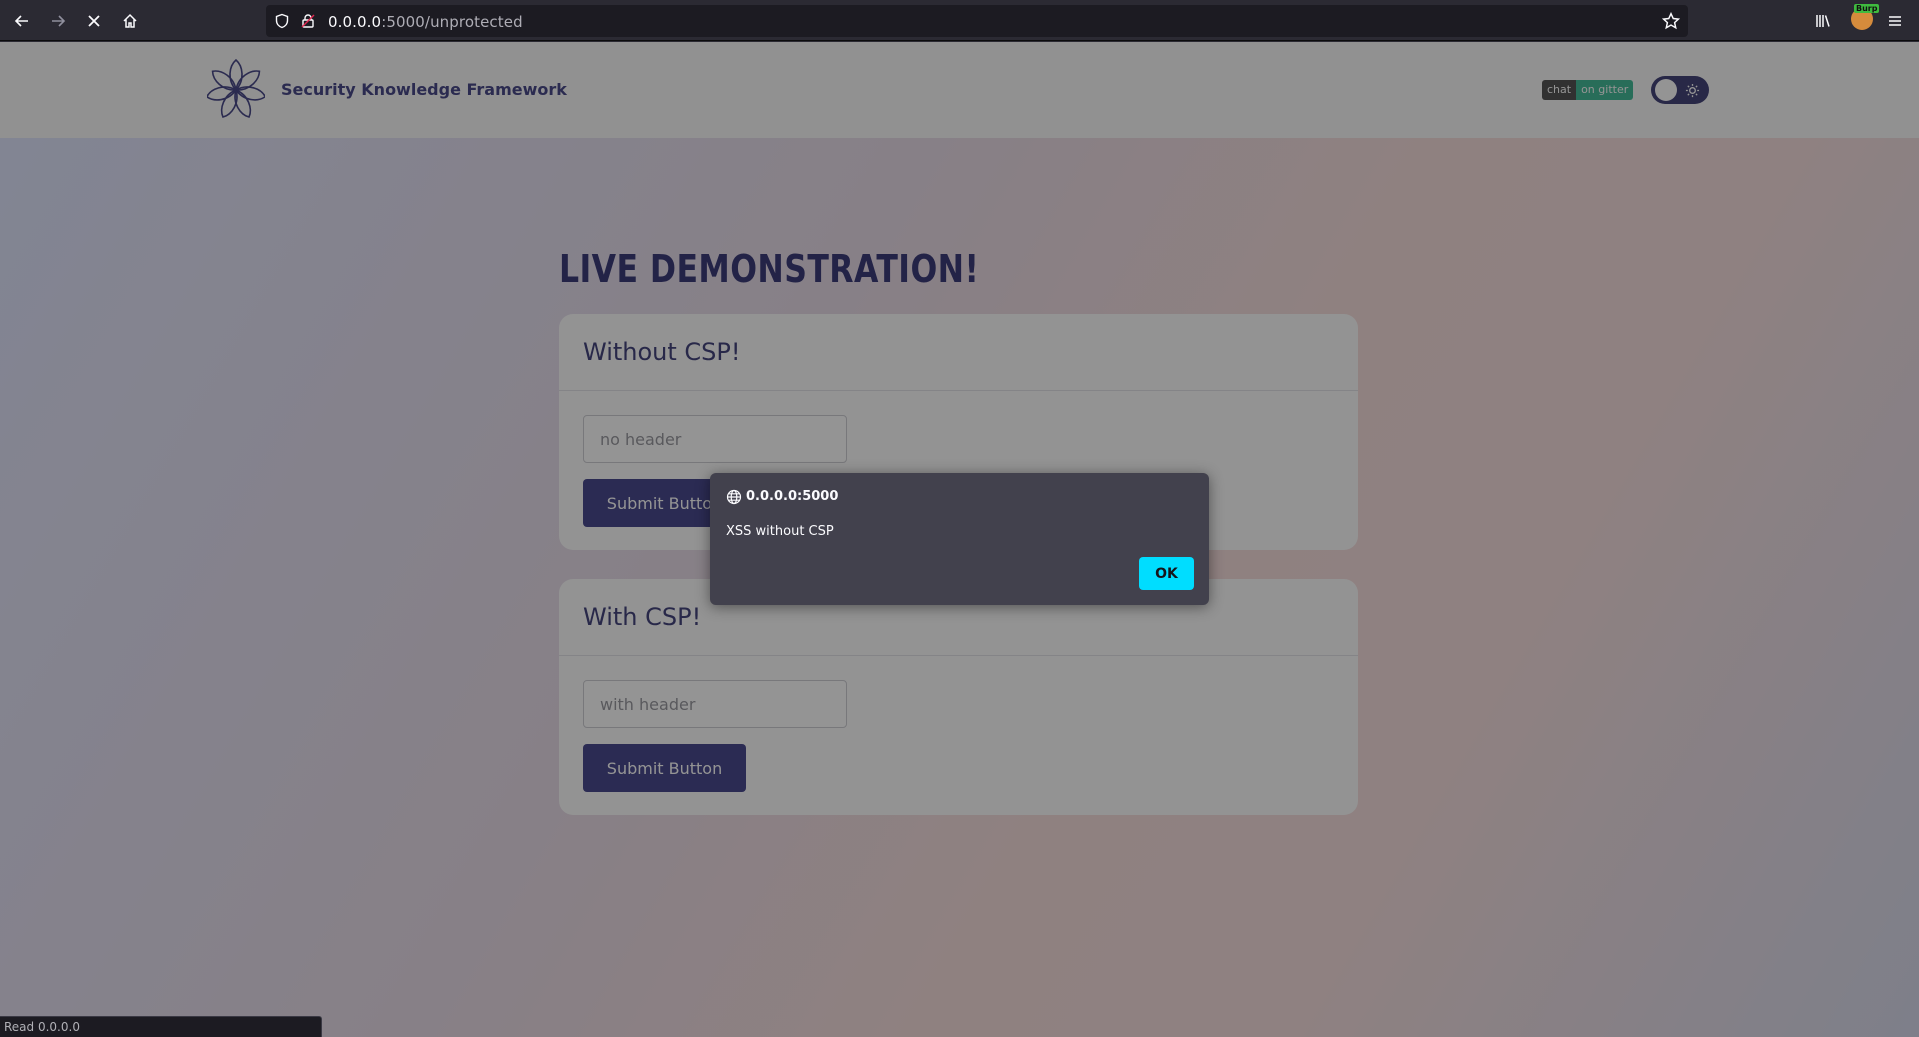 The width and height of the screenshot is (1919, 1037). What do you see at coordinates (1865, 17) in the screenshot?
I see `burp-extension-icon: Burp` at bounding box center [1865, 17].